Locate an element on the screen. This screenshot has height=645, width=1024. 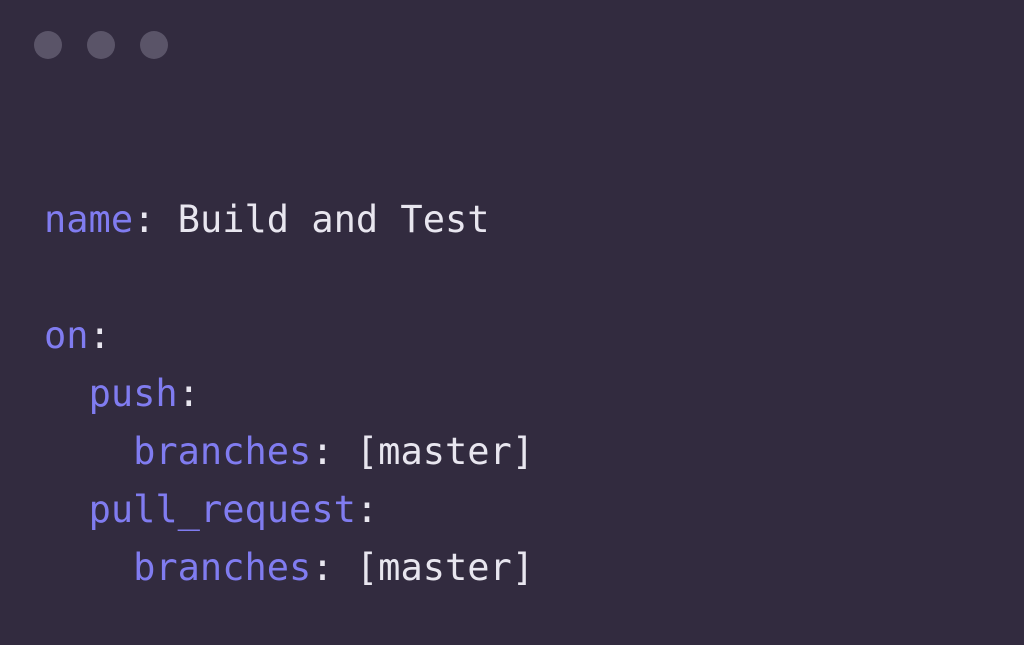
yaml-key: on is located at coordinates (66, 335).